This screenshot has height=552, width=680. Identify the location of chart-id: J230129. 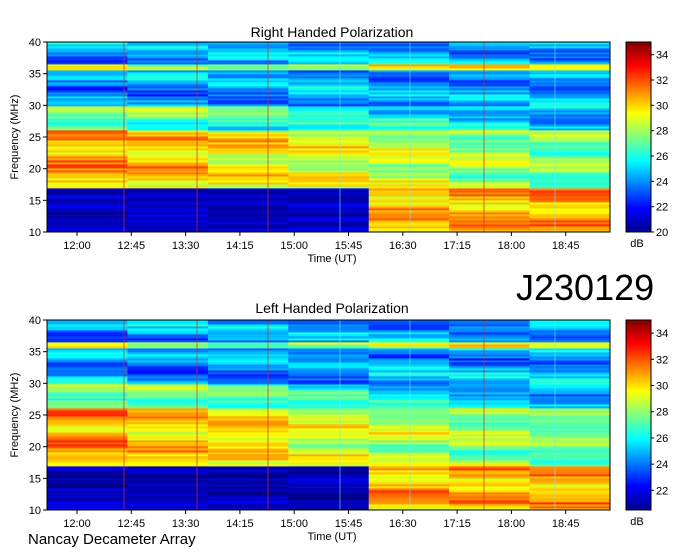
(585, 287).